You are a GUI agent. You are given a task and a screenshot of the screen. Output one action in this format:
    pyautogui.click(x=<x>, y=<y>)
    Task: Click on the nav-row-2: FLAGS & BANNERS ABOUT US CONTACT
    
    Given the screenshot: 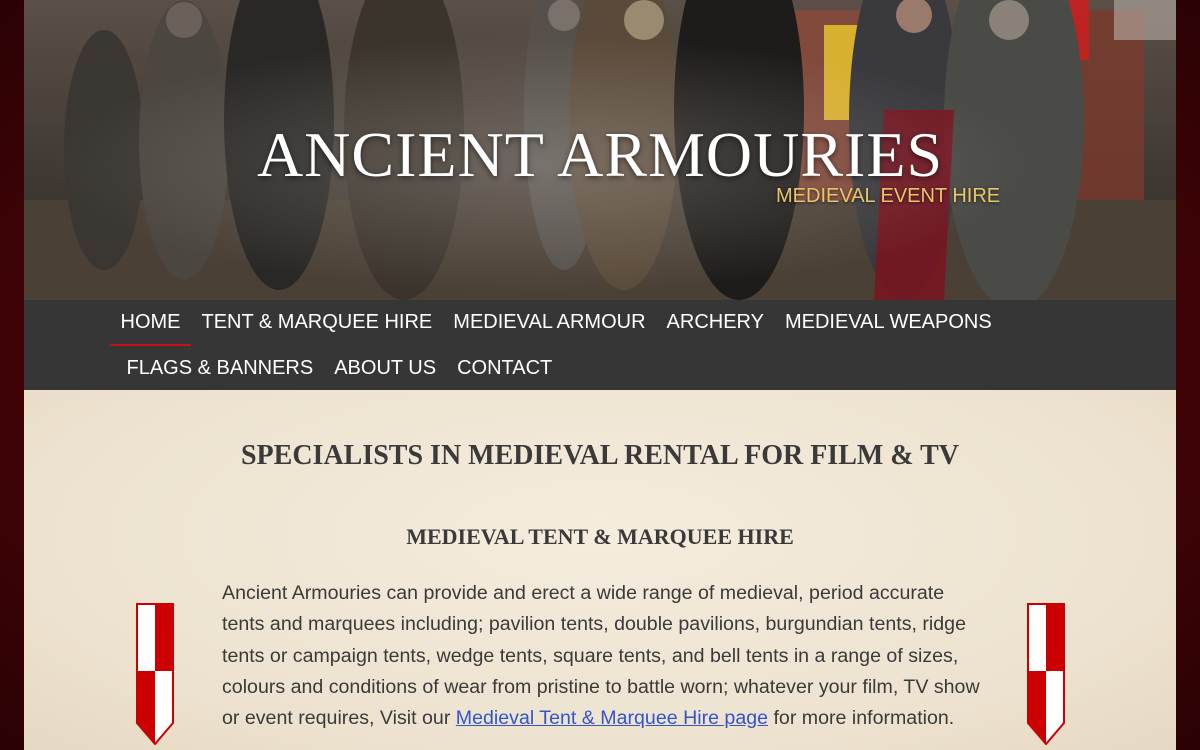 What is the action you would take?
    pyautogui.click(x=339, y=369)
    